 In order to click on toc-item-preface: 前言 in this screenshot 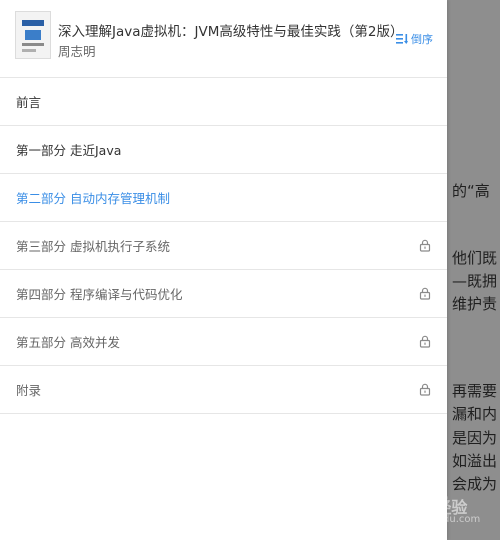, I will do `click(223, 102)`.